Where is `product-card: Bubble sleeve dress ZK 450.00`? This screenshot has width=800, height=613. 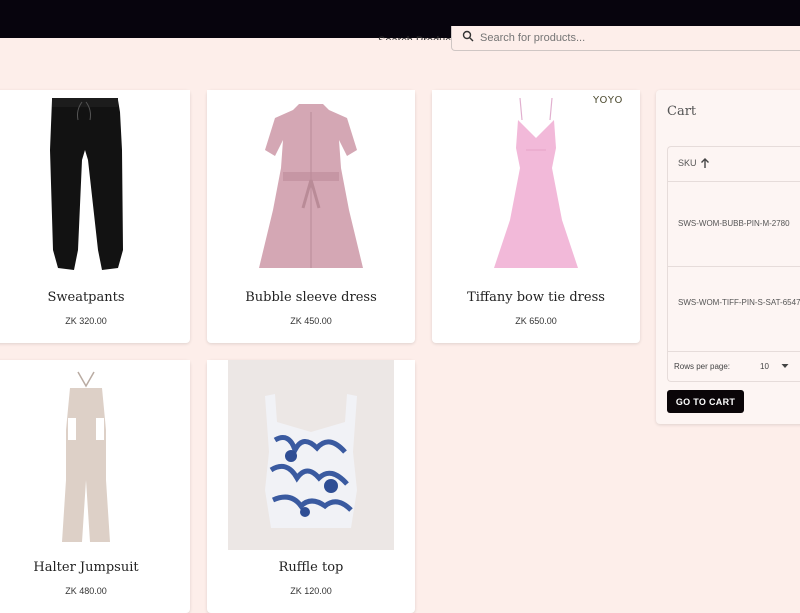
product-card: Bubble sleeve dress ZK 450.00 is located at coordinates (311, 216).